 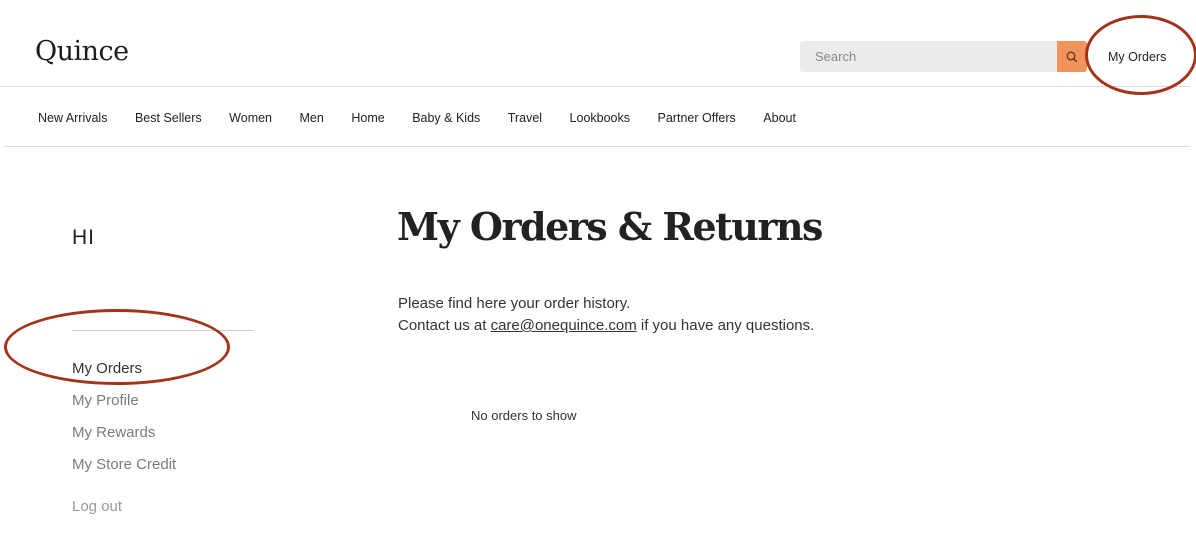 I want to click on search-icon, so click(x=1072, y=56).